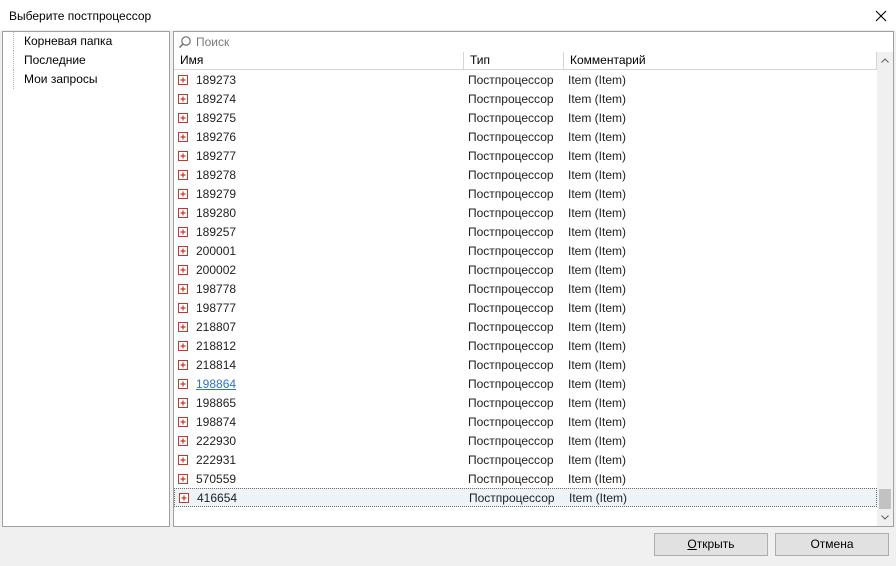 Image resolution: width=896 pixels, height=566 pixels. I want to click on table-row: 198778 Постпроцессор Item (Item), so click(525, 288).